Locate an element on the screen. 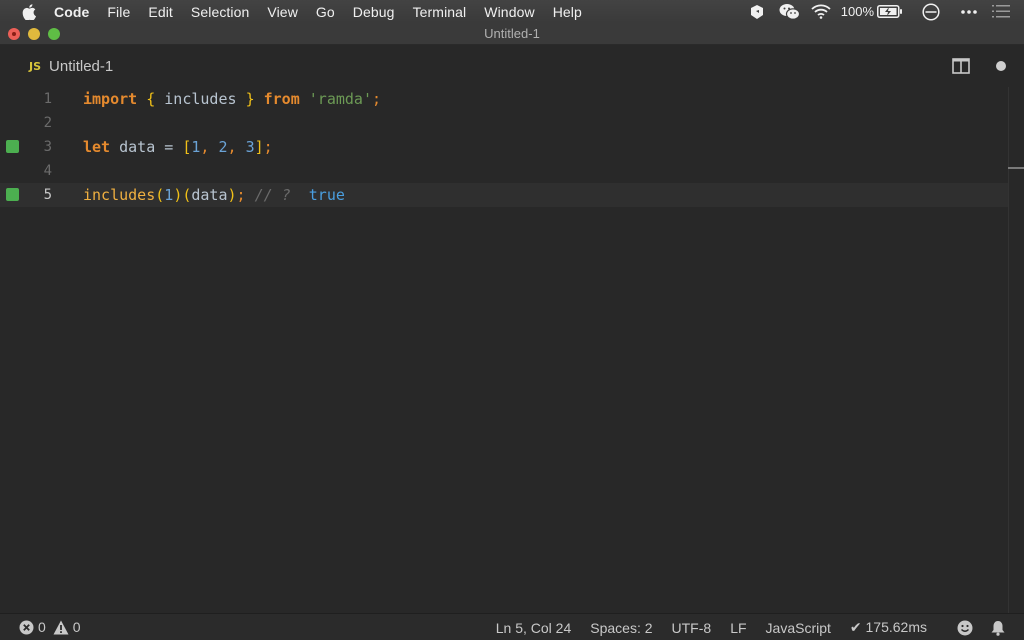  menu-go: Go is located at coordinates (325, 12).